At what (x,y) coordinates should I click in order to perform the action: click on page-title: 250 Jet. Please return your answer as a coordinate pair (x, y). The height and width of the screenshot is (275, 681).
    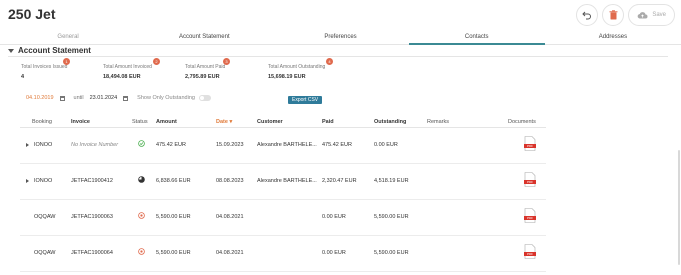
    Looking at the image, I should click on (32, 14).